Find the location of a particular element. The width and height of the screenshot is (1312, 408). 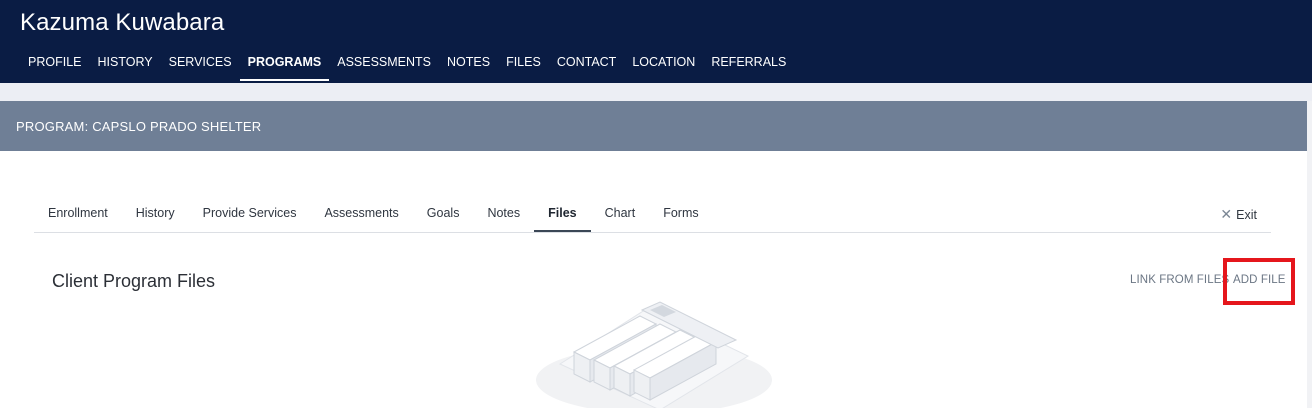

nav-files: FILES is located at coordinates (523, 67).